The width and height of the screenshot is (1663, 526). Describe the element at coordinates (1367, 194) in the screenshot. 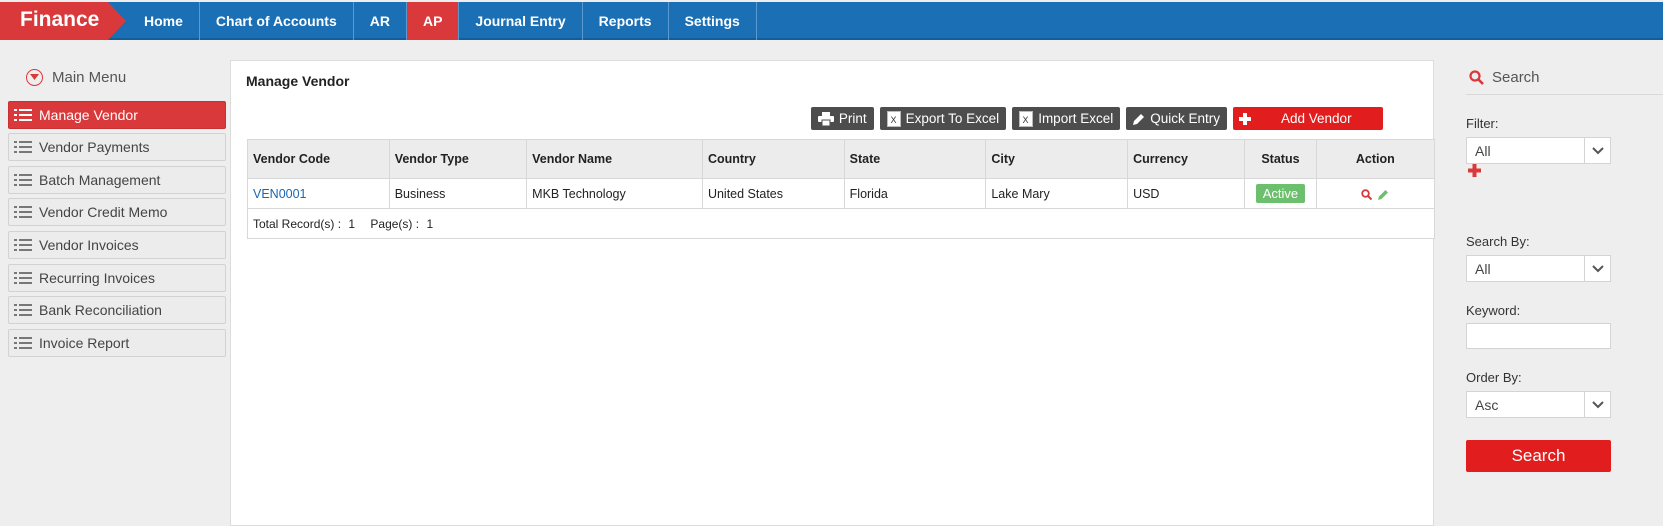

I see `view-search-icon` at that location.